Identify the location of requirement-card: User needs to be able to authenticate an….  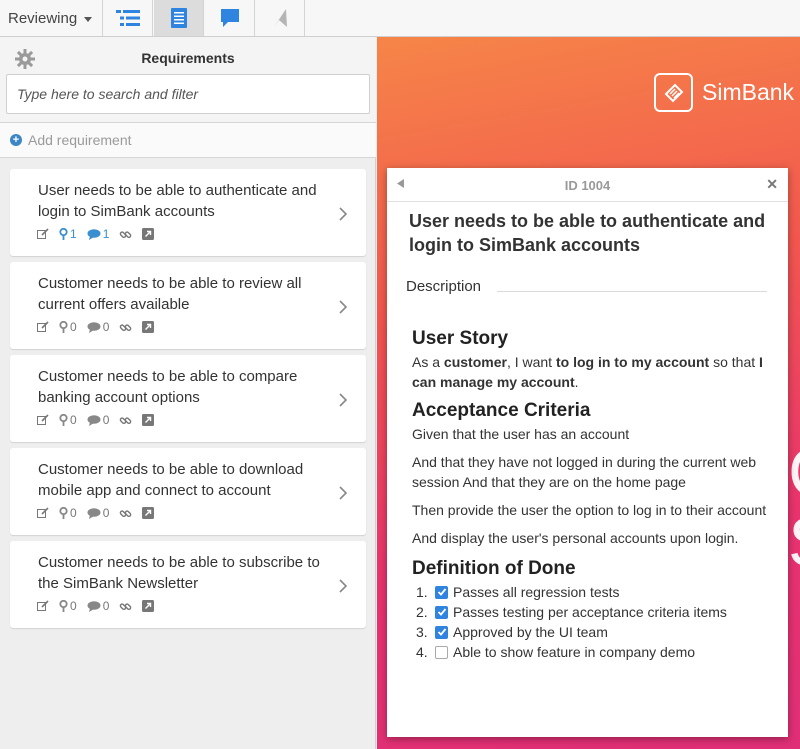
(188, 212).